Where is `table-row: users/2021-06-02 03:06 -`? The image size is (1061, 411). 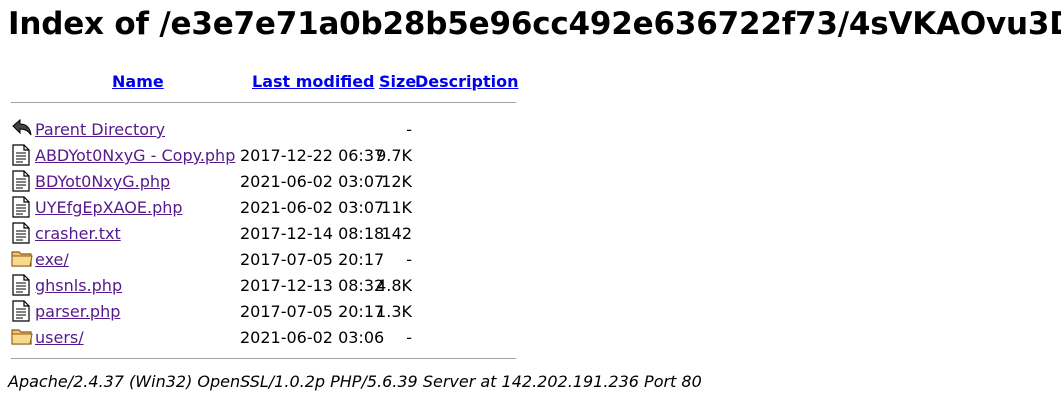 table-row: users/2021-06-02 03:06 - is located at coordinates (263, 337).